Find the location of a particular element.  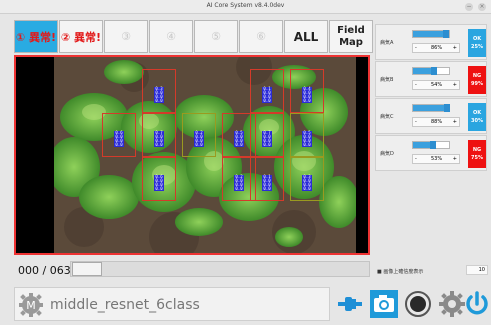

gear-icon is located at coordinates (452, 304).